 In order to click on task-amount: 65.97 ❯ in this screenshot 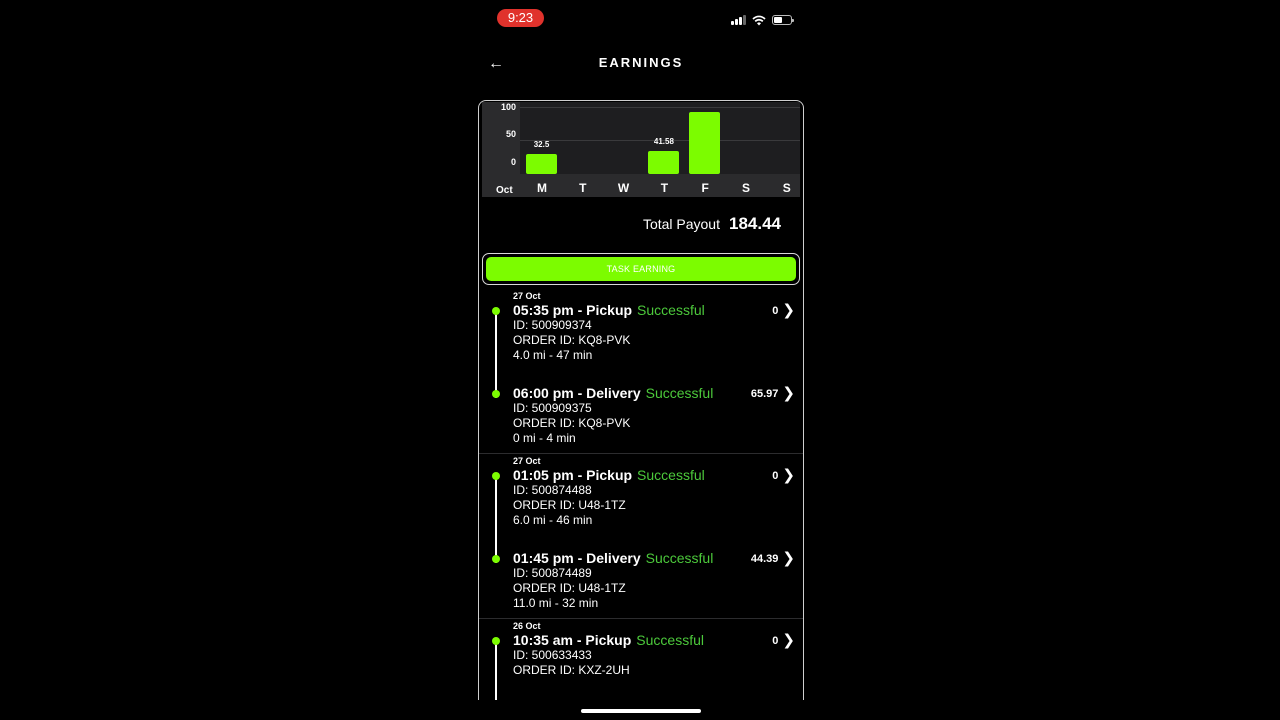, I will do `click(773, 393)`.